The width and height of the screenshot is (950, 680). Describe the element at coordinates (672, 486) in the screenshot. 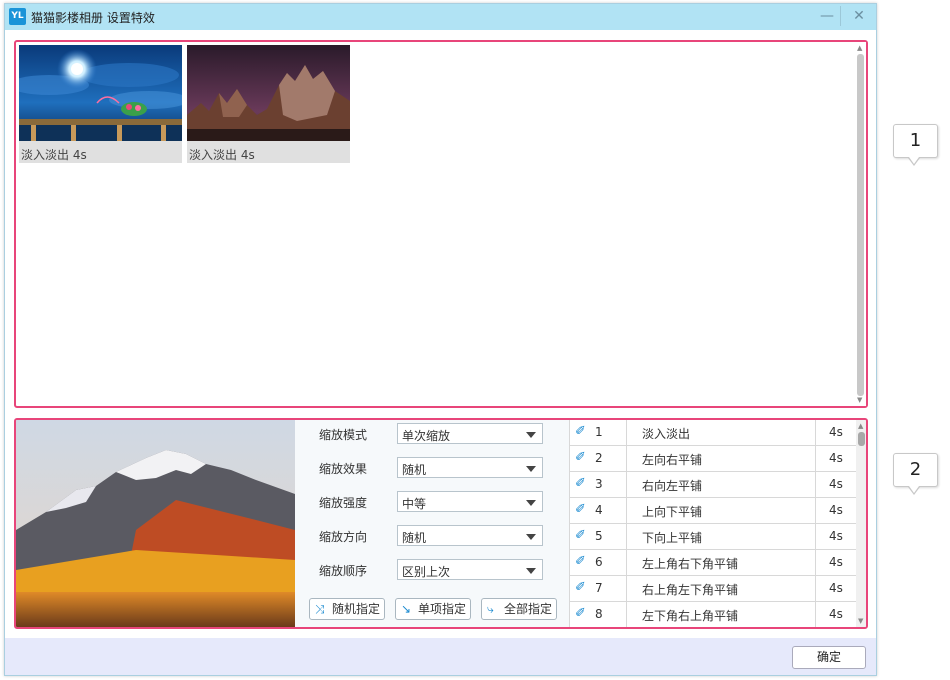

I see `effect-name: 右向左平铺` at that location.